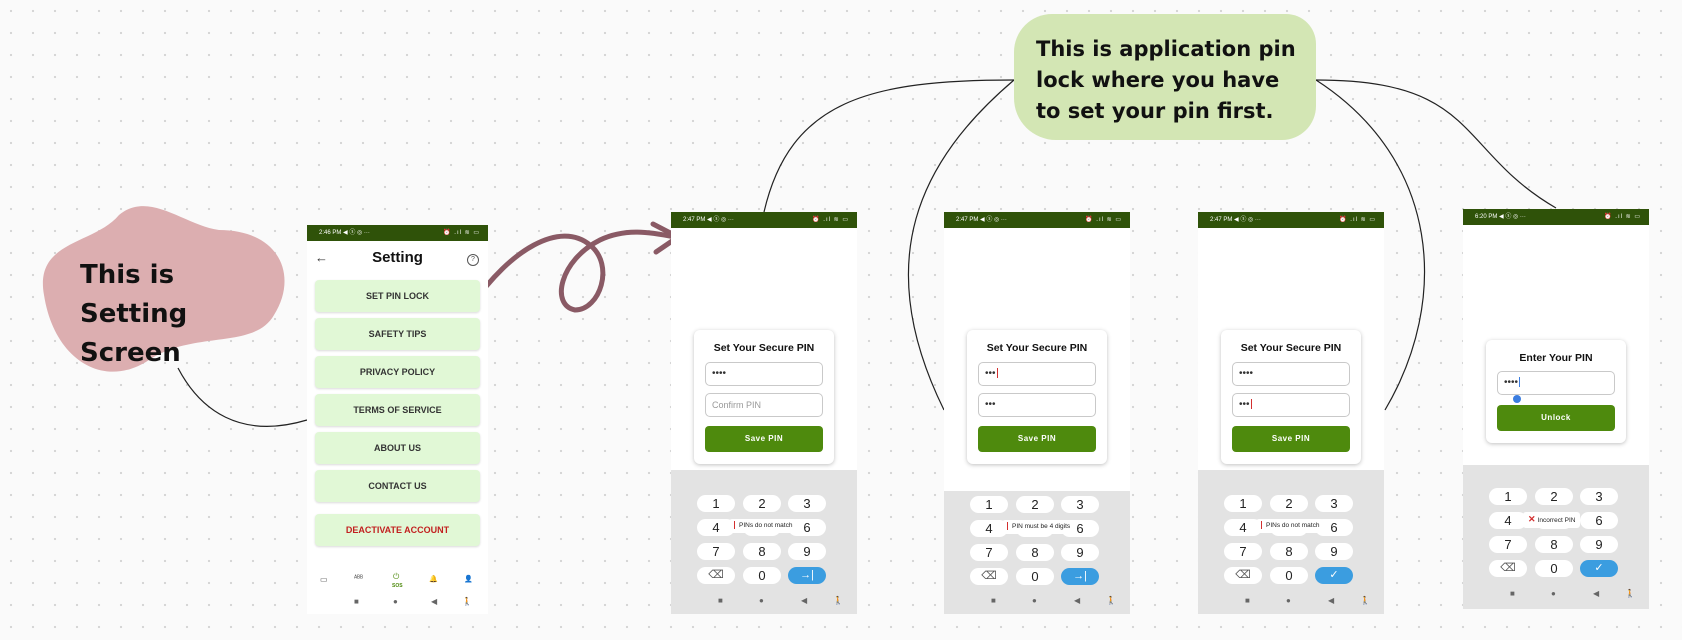  Describe the element at coordinates (1556, 217) in the screenshot. I see `status-bar: 6:20 PM ◀ ⓢ ◎ ··· ⏰ .ıl ≋ ▭` at that location.